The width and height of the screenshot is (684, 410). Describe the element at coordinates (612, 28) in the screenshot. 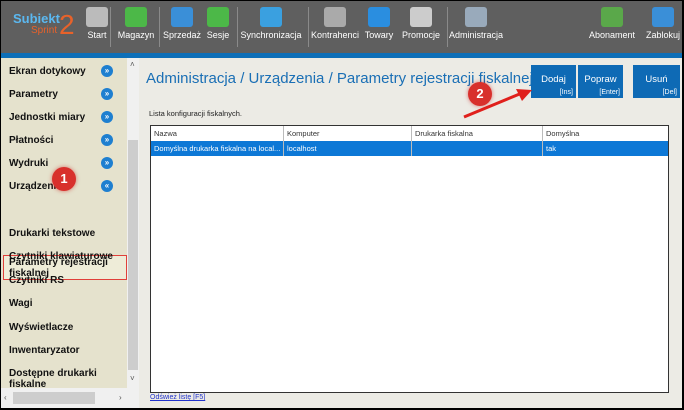

I see `toolbar-abonament-button: Abonament` at that location.